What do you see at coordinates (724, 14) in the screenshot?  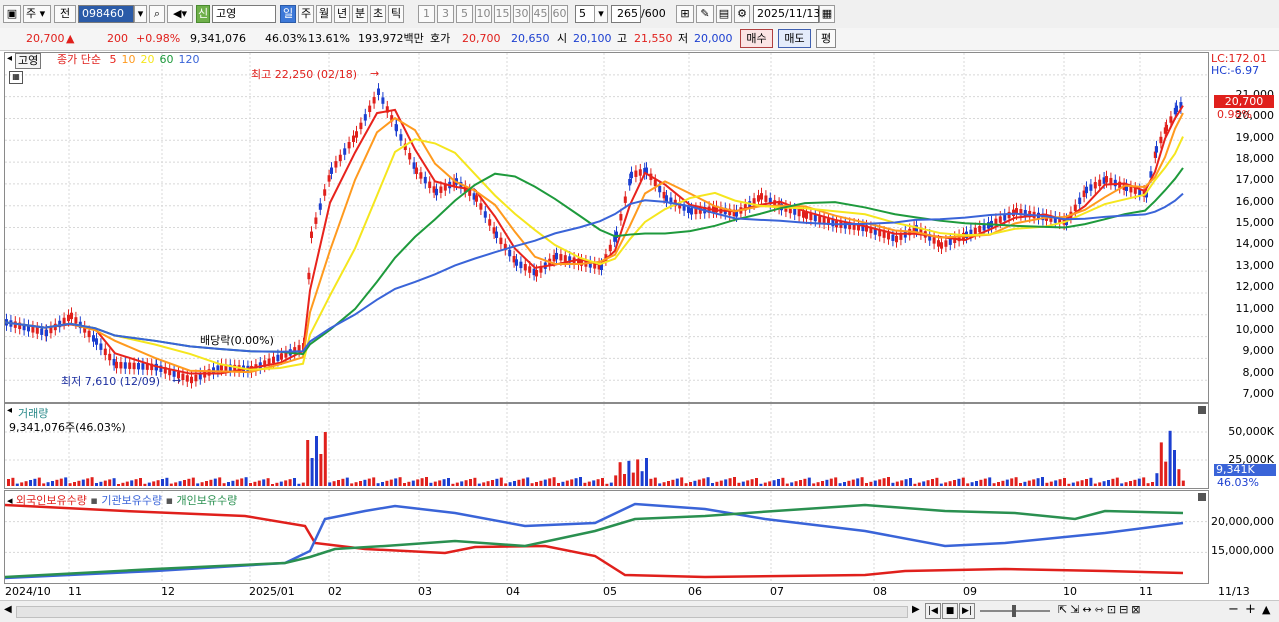 I see `save-icon: ▤` at bounding box center [724, 14].